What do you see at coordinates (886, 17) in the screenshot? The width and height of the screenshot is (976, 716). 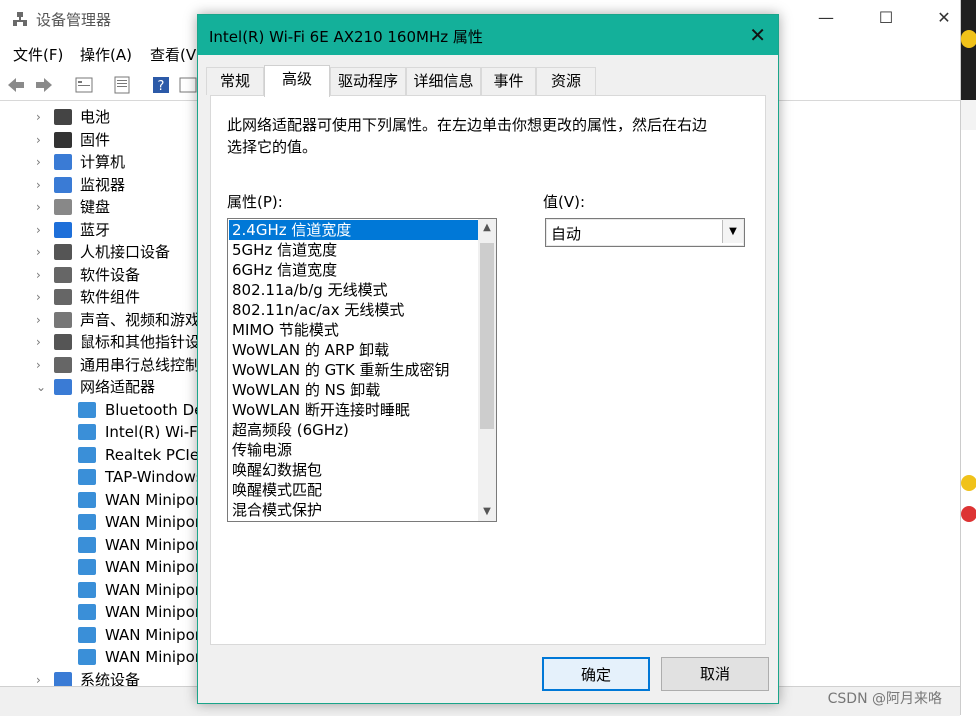 I see `maximize-button: ☐` at bounding box center [886, 17].